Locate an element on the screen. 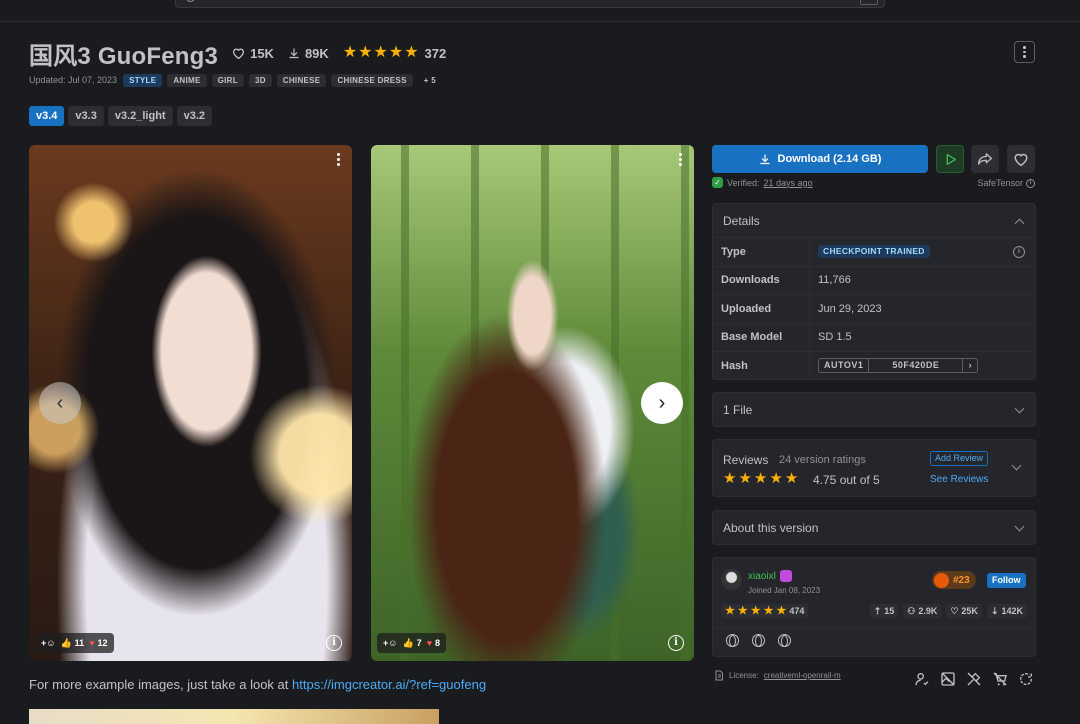 The height and width of the screenshot is (724, 1080). cart-off-icon is located at coordinates (1000, 679).